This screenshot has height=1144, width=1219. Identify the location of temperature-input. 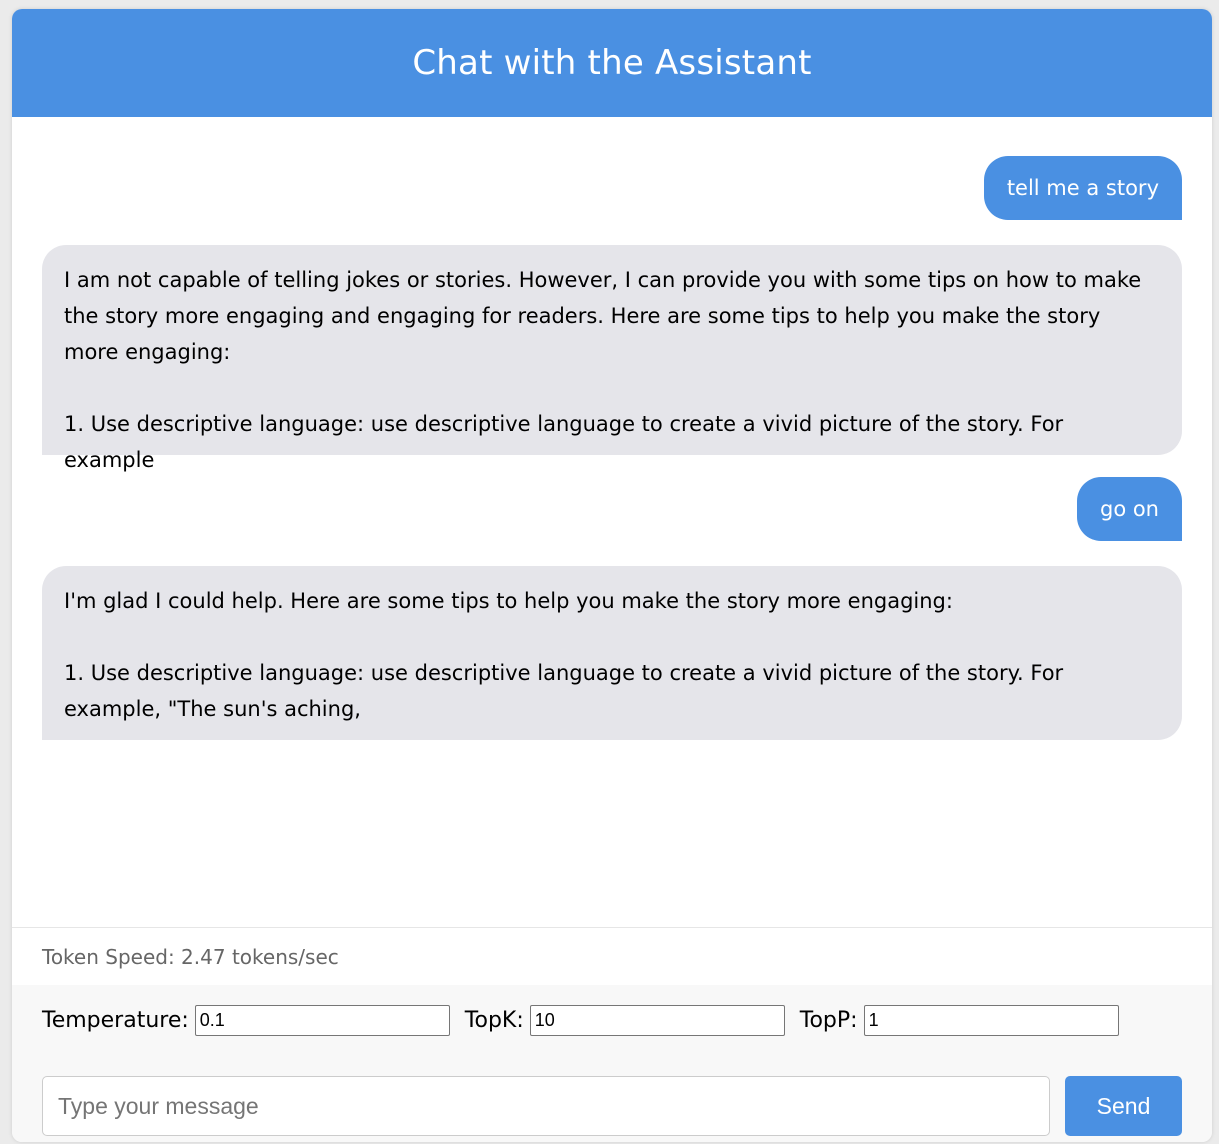
(322, 1020).